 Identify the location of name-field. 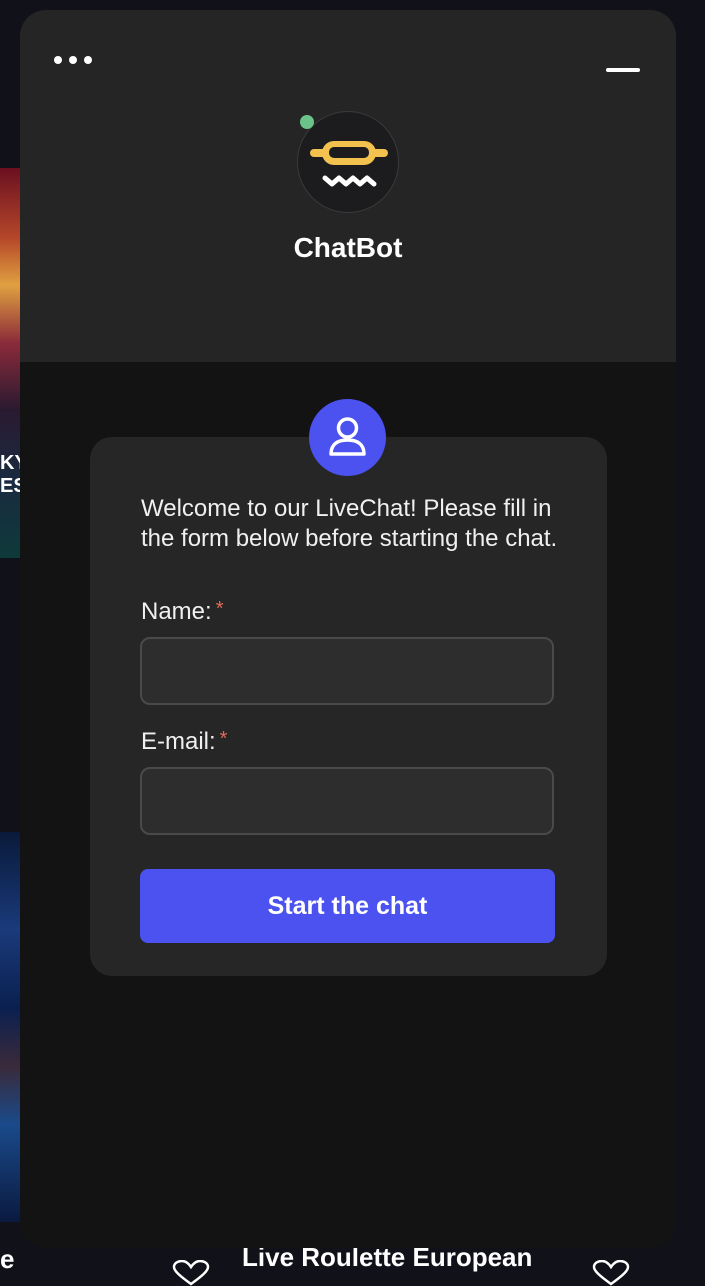
(347, 671).